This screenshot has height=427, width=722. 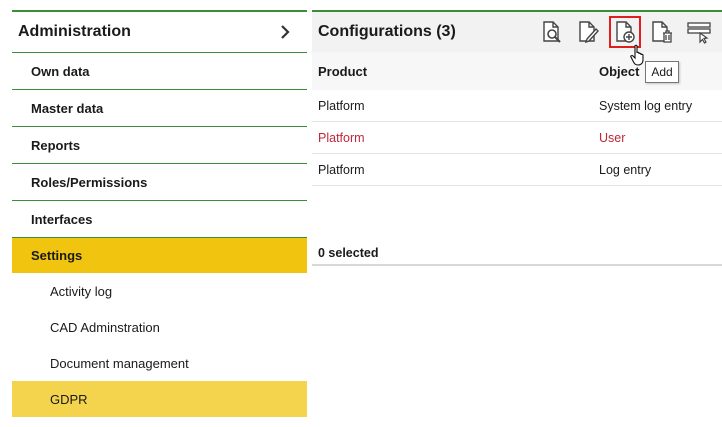 I want to click on sidebar-item-label: Interfaces, so click(x=62, y=219).